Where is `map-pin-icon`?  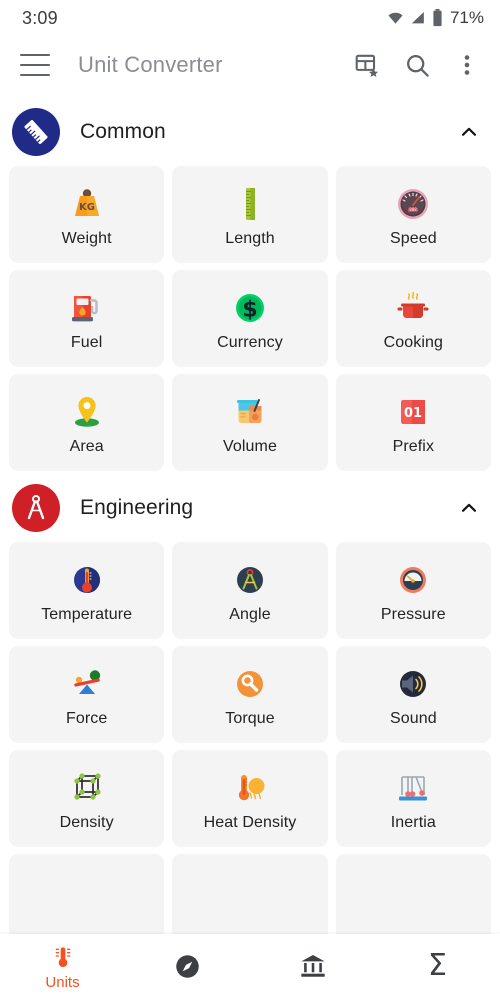 map-pin-icon is located at coordinates (87, 412).